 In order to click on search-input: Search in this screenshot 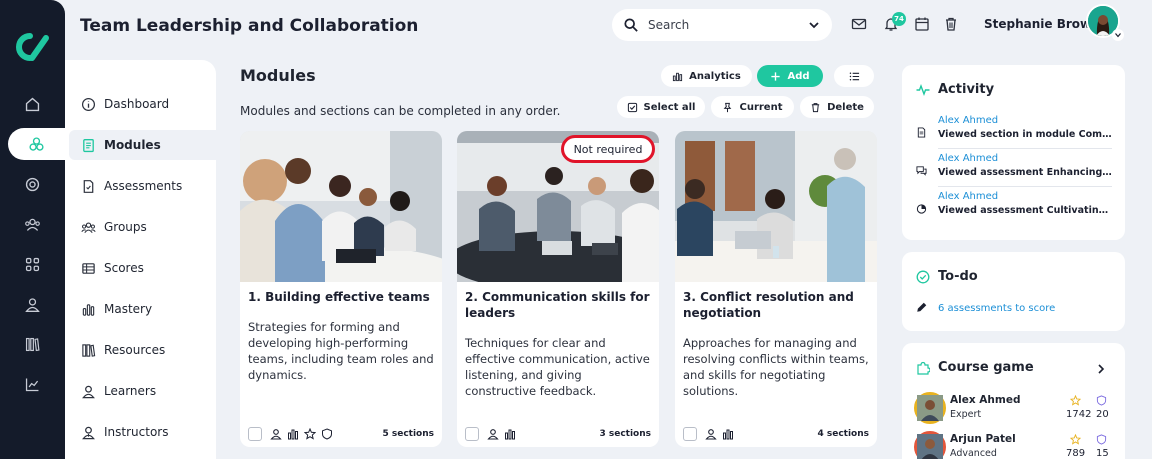, I will do `click(722, 25)`.